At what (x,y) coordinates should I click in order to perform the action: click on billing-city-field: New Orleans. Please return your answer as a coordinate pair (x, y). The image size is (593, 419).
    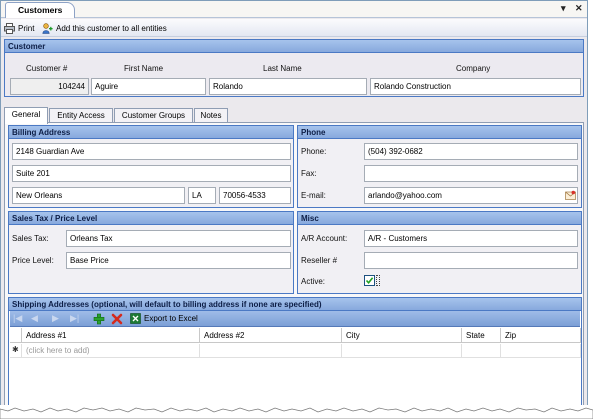
    Looking at the image, I should click on (98, 195).